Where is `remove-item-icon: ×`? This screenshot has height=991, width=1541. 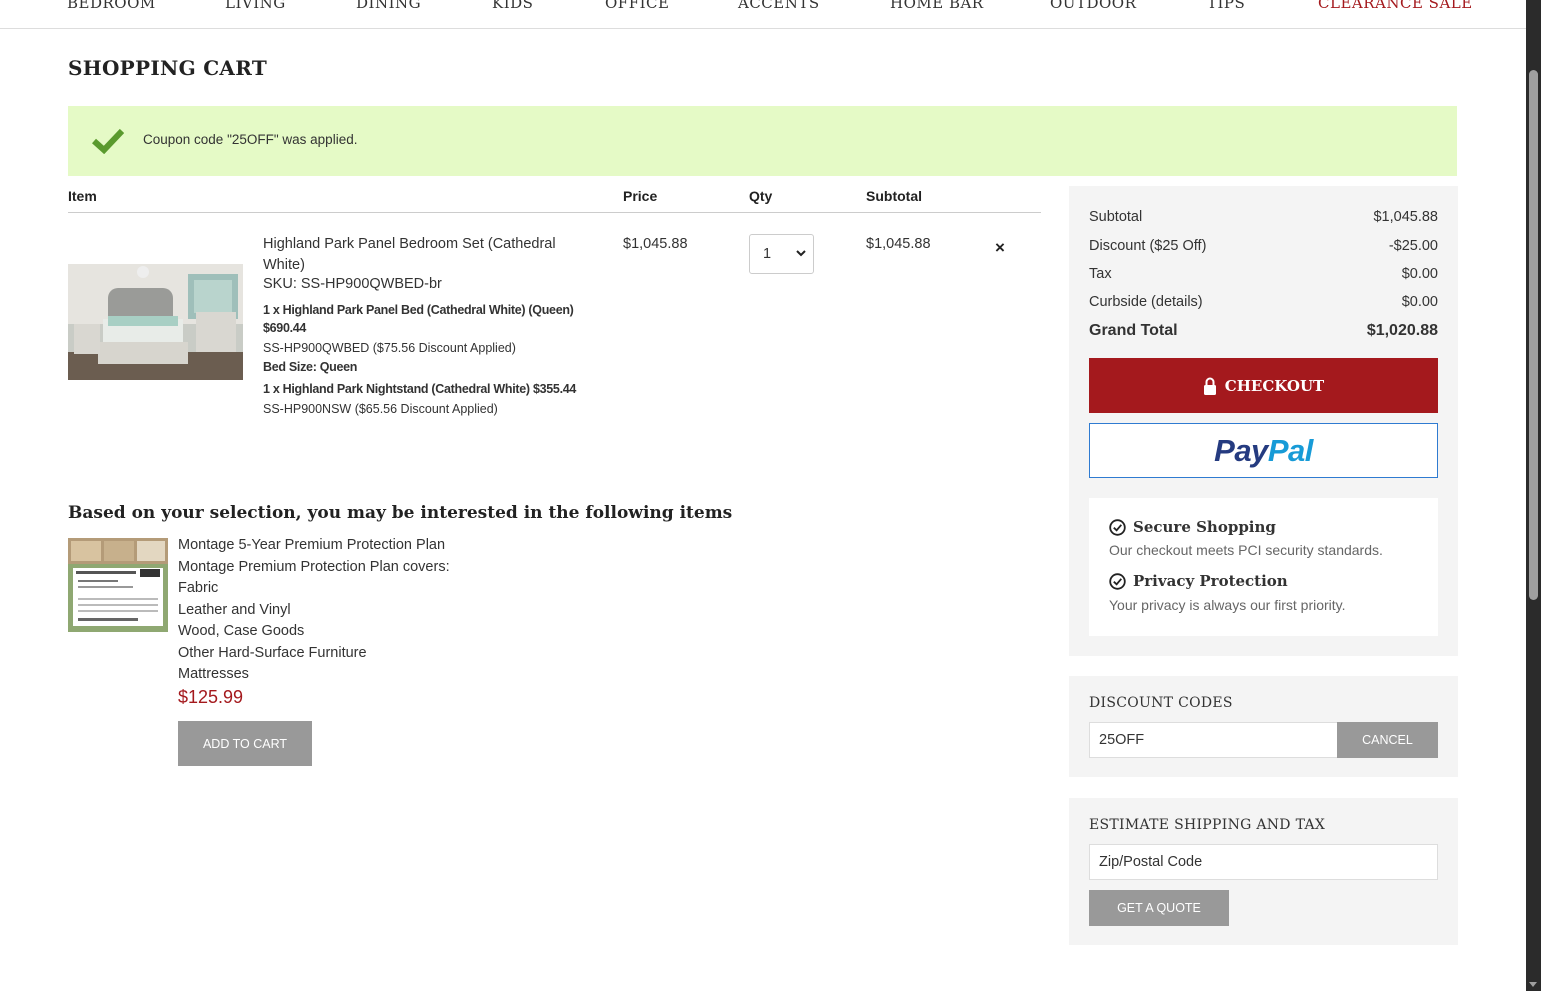
remove-item-icon: × is located at coordinates (1000, 248).